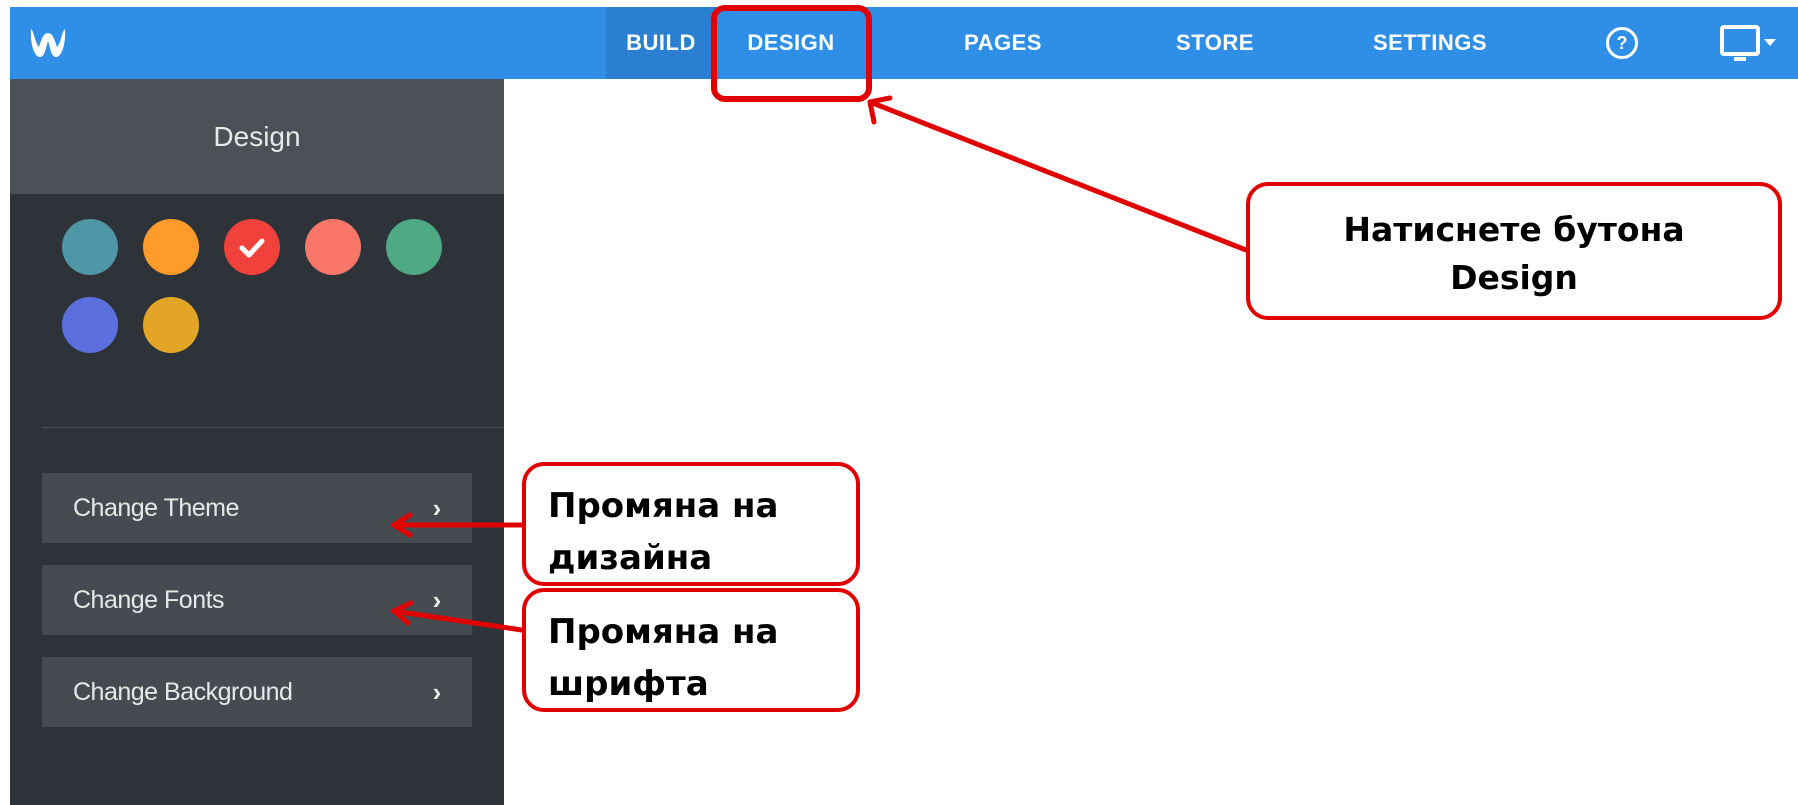 The width and height of the screenshot is (1798, 805). Describe the element at coordinates (273, 427) in the screenshot. I see `sidebar-divider` at that location.